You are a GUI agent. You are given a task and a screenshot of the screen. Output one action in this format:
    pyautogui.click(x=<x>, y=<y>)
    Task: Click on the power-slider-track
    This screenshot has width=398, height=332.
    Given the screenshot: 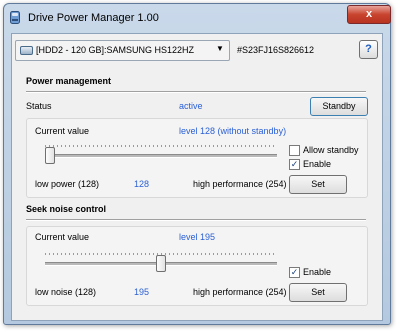 What is the action you would take?
    pyautogui.click(x=161, y=156)
    